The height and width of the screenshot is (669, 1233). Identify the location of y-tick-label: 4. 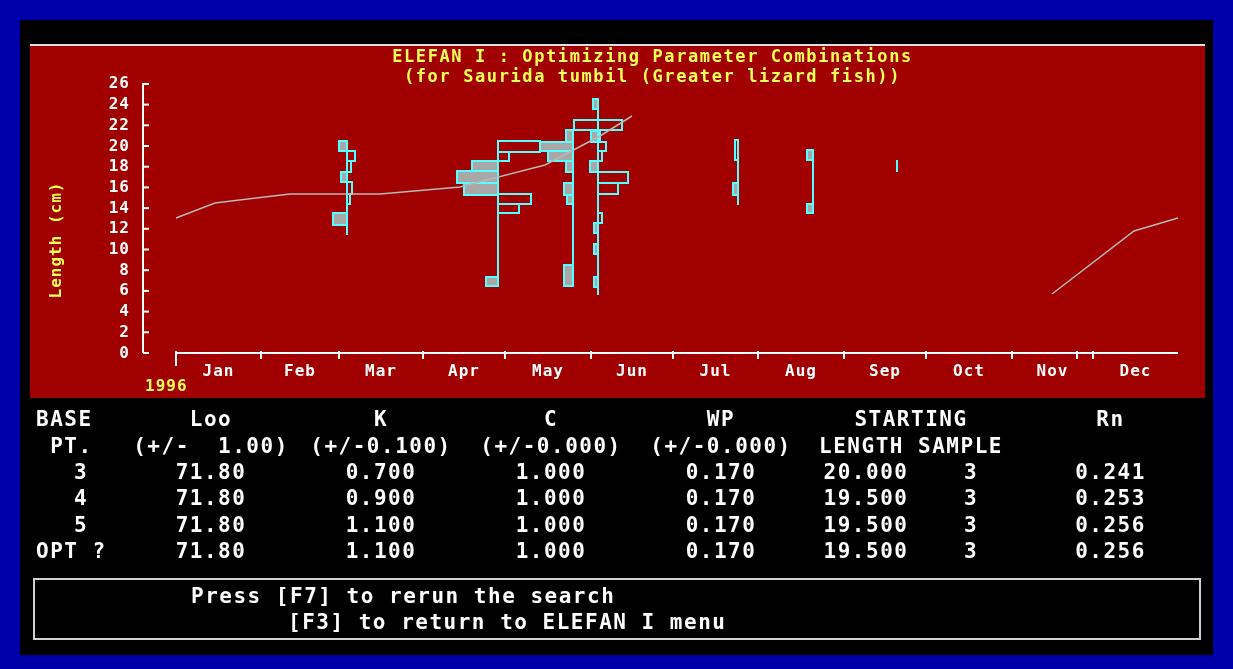
(124, 311).